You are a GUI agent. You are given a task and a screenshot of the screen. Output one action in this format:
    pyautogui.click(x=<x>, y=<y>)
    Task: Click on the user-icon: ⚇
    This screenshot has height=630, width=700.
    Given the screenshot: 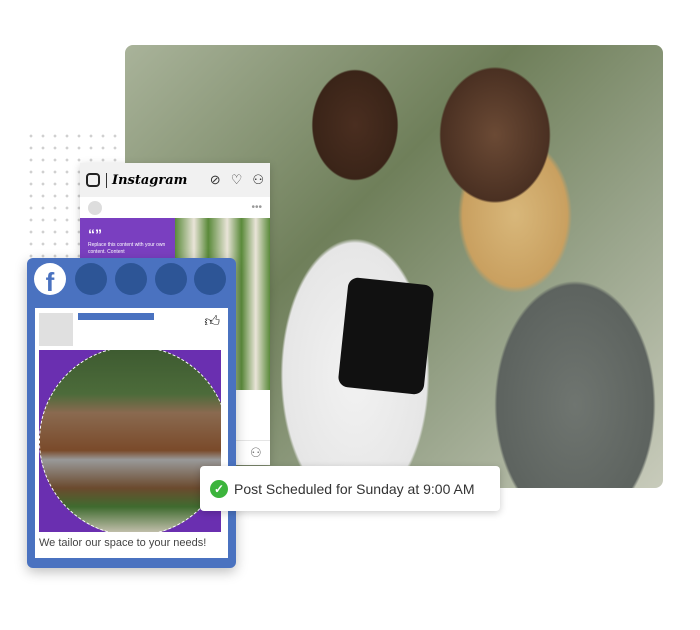 What is the action you would take?
    pyautogui.click(x=258, y=180)
    